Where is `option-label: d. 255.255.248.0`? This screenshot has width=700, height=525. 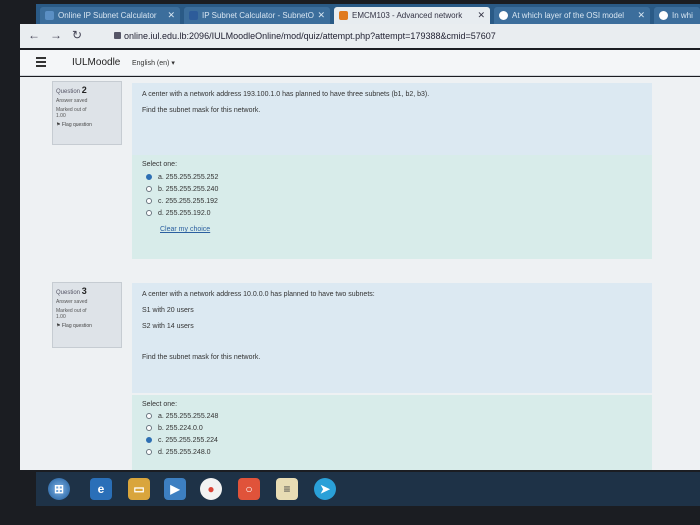 option-label: d. 255.255.248.0 is located at coordinates (184, 452).